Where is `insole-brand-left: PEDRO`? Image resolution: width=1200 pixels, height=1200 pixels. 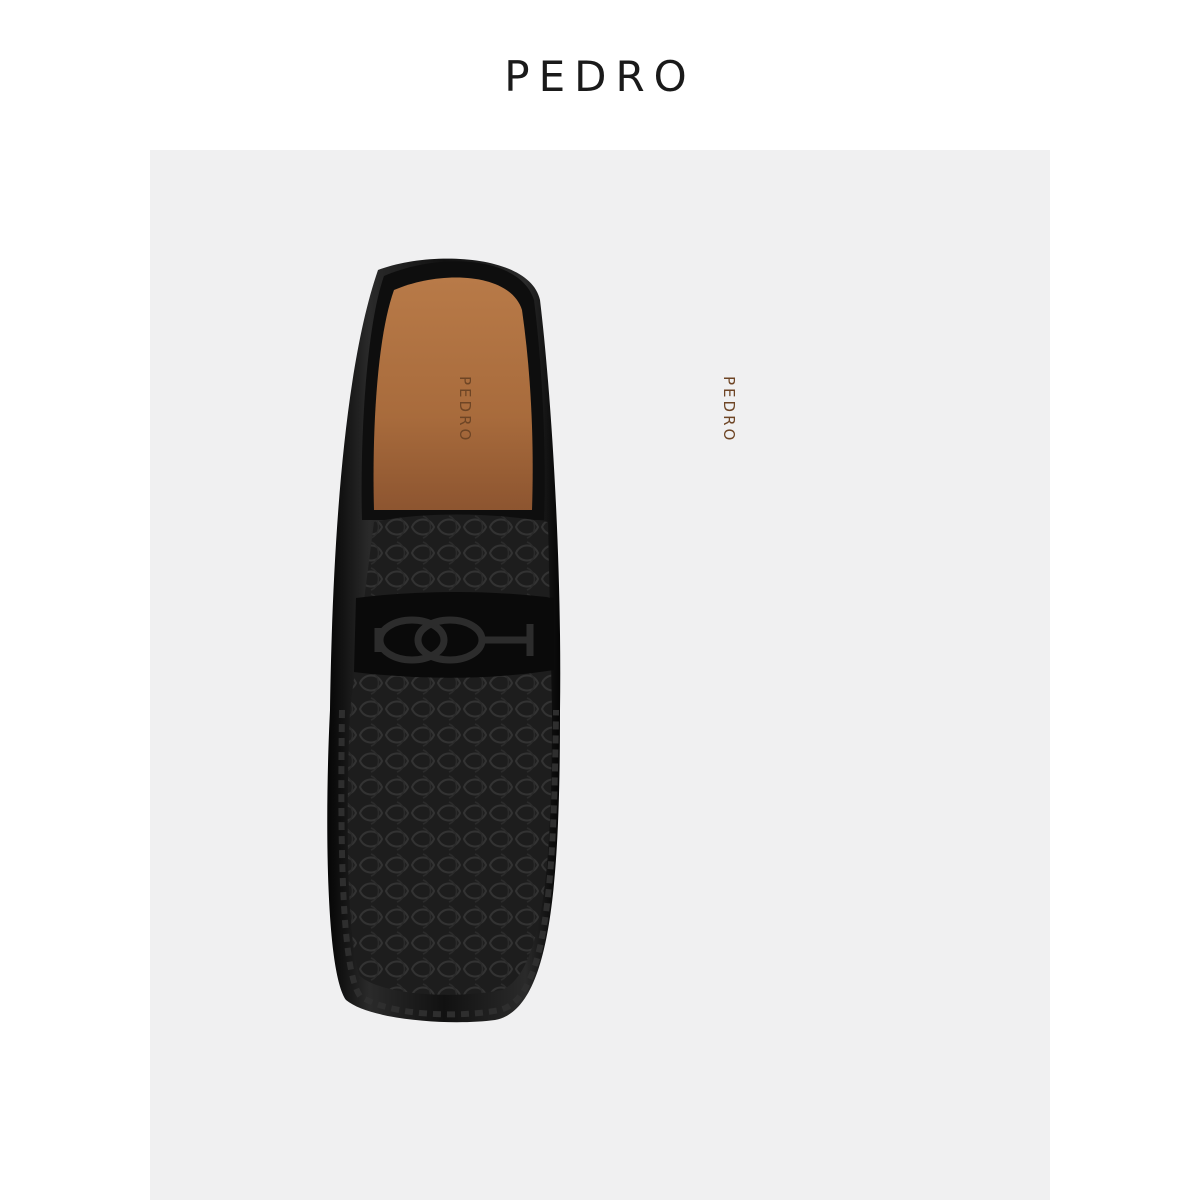
insole-brand-left: PEDRO is located at coordinates (465, 410).